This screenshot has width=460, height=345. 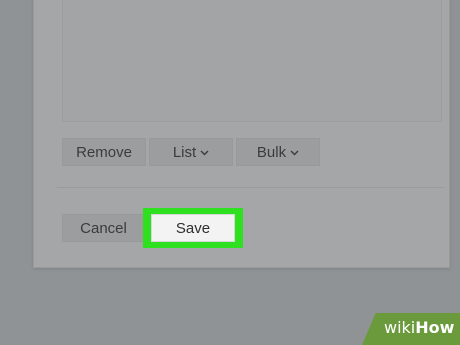 What do you see at coordinates (184, 152) in the screenshot?
I see `list-button-label: List` at bounding box center [184, 152].